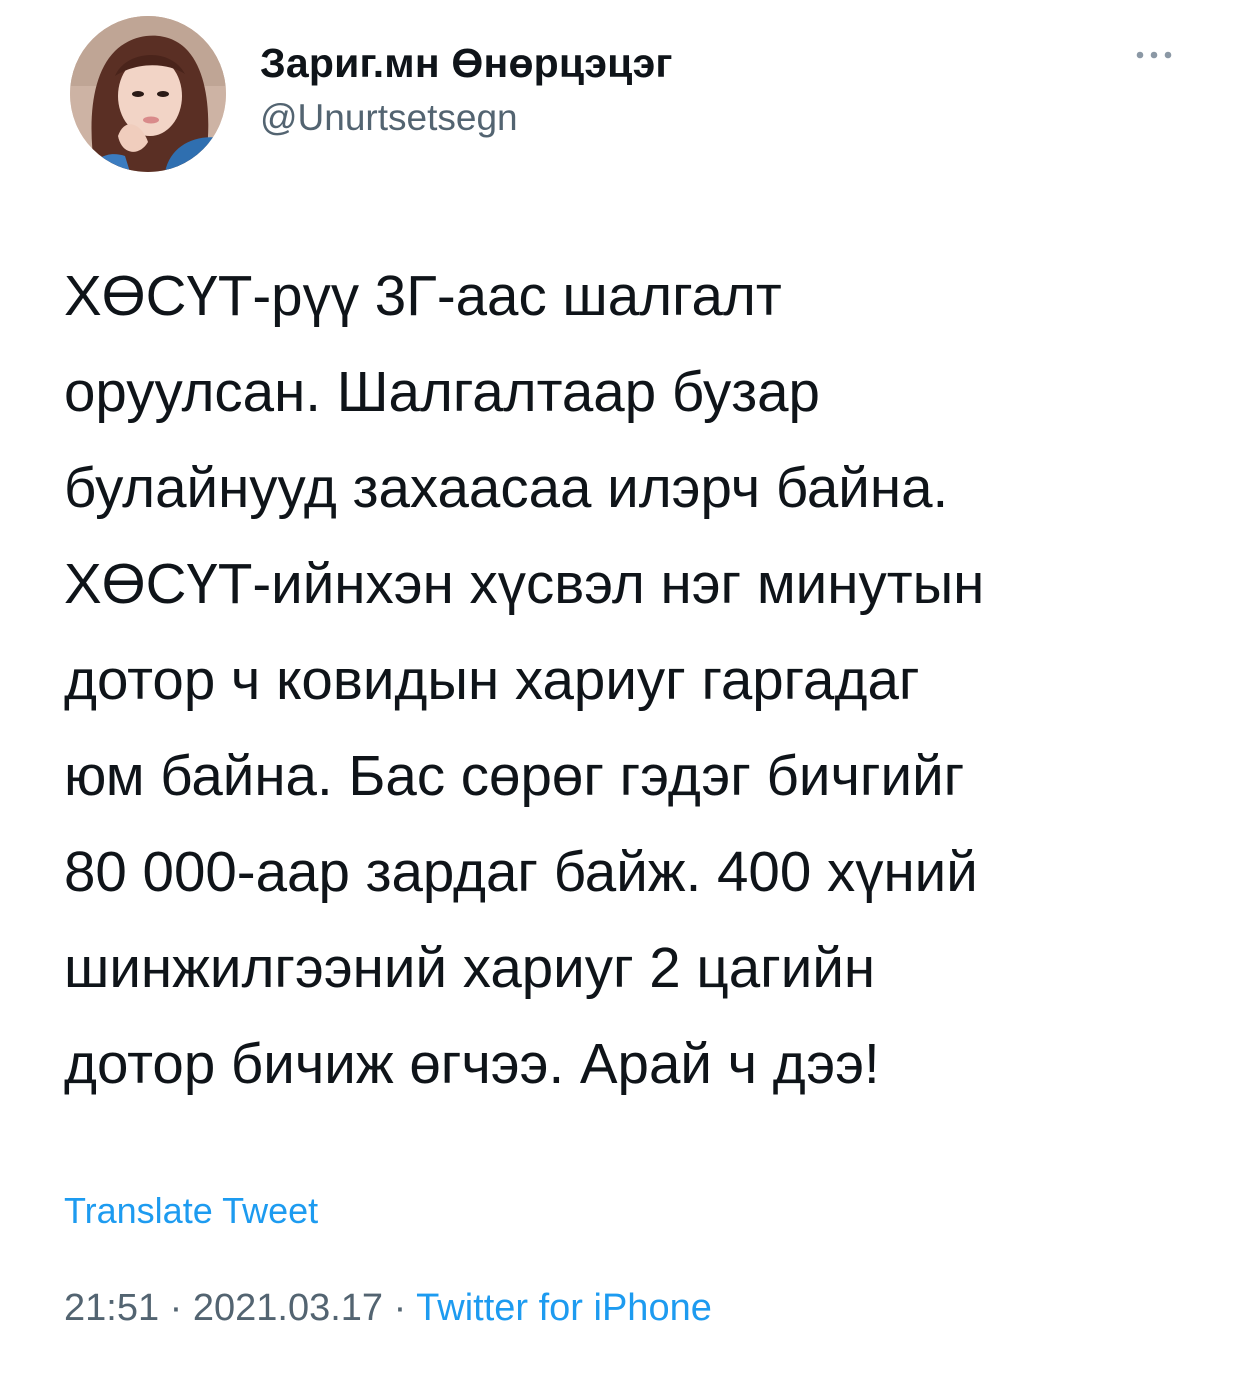  Describe the element at coordinates (288, 1308) in the screenshot. I see `tweet-date: 2021.03.17` at that location.